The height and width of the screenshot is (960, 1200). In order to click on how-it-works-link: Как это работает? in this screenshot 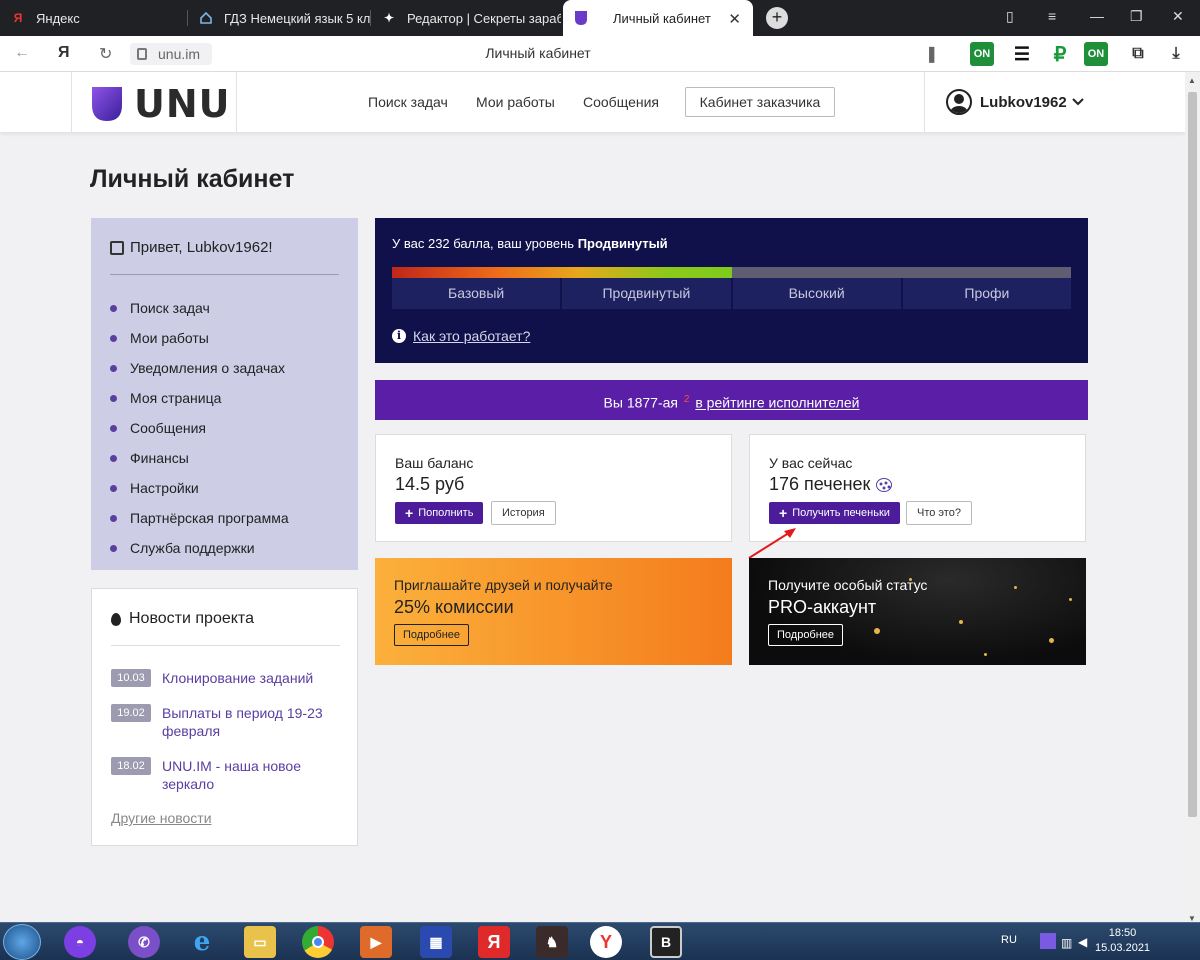, I will do `click(471, 336)`.